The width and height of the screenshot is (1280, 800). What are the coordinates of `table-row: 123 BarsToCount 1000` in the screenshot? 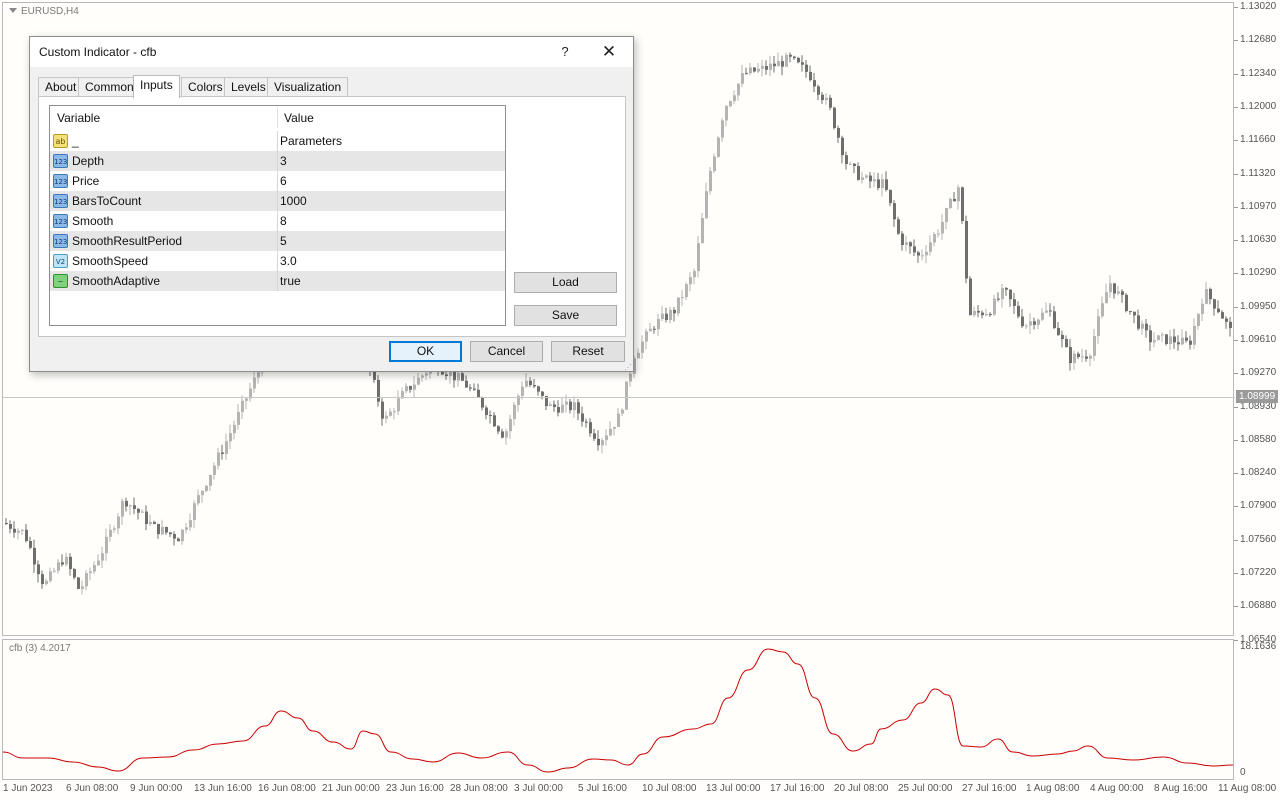 It's located at (277, 201).